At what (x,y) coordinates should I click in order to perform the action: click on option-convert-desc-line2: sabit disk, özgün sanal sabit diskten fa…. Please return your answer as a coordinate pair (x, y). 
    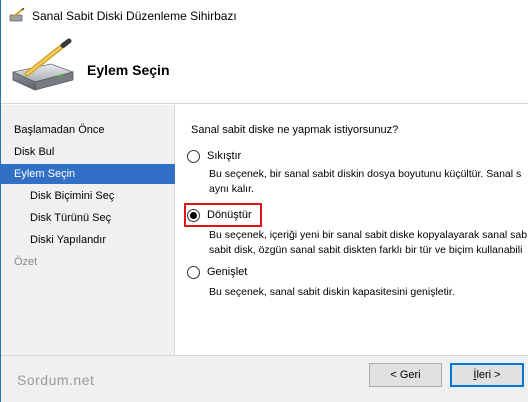
    Looking at the image, I should click on (366, 250).